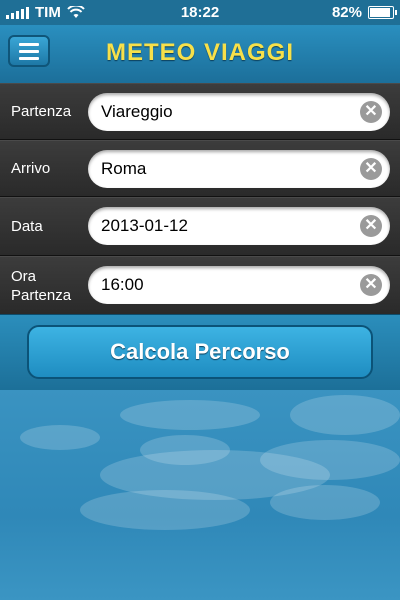 The width and height of the screenshot is (400, 600). I want to click on battery-fill, so click(380, 12).